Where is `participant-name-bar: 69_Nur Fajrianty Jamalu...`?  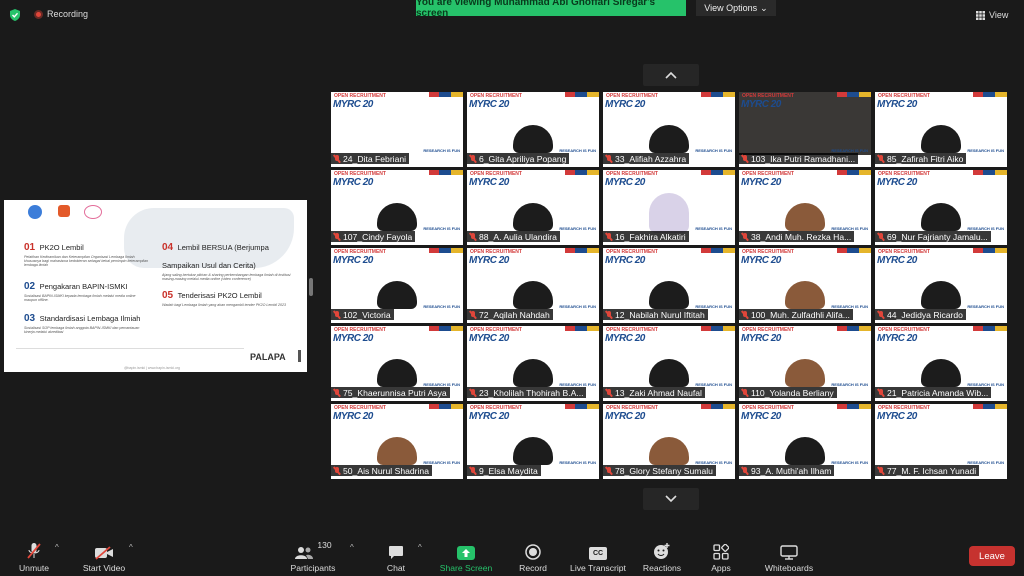 participant-name-bar: 69_Nur Fajrianty Jamalu... is located at coordinates (933, 236).